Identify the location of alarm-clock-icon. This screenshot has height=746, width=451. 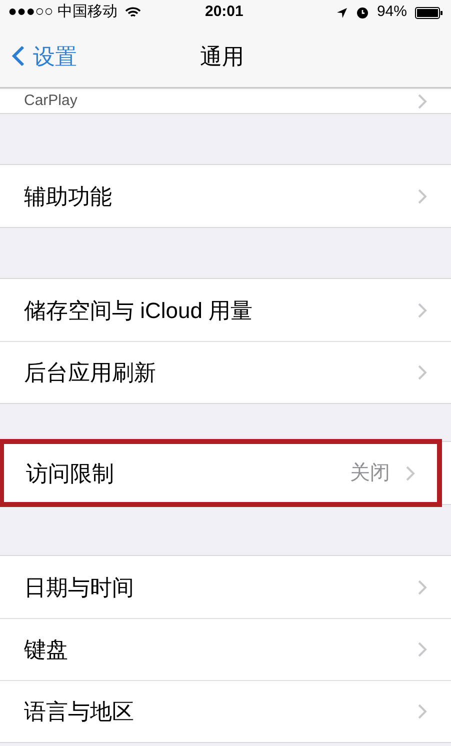
(362, 12).